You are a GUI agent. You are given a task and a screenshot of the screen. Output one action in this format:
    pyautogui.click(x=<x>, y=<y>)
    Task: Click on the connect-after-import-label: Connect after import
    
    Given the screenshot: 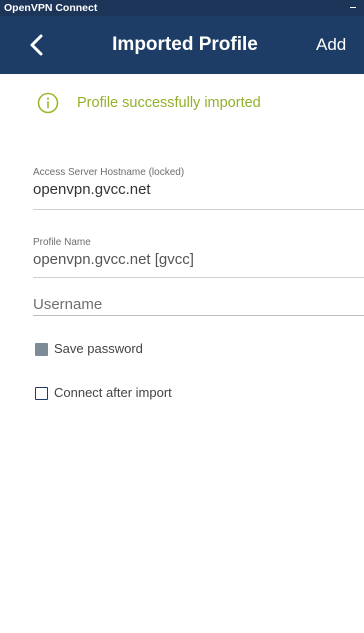 What is the action you would take?
    pyautogui.click(x=113, y=392)
    